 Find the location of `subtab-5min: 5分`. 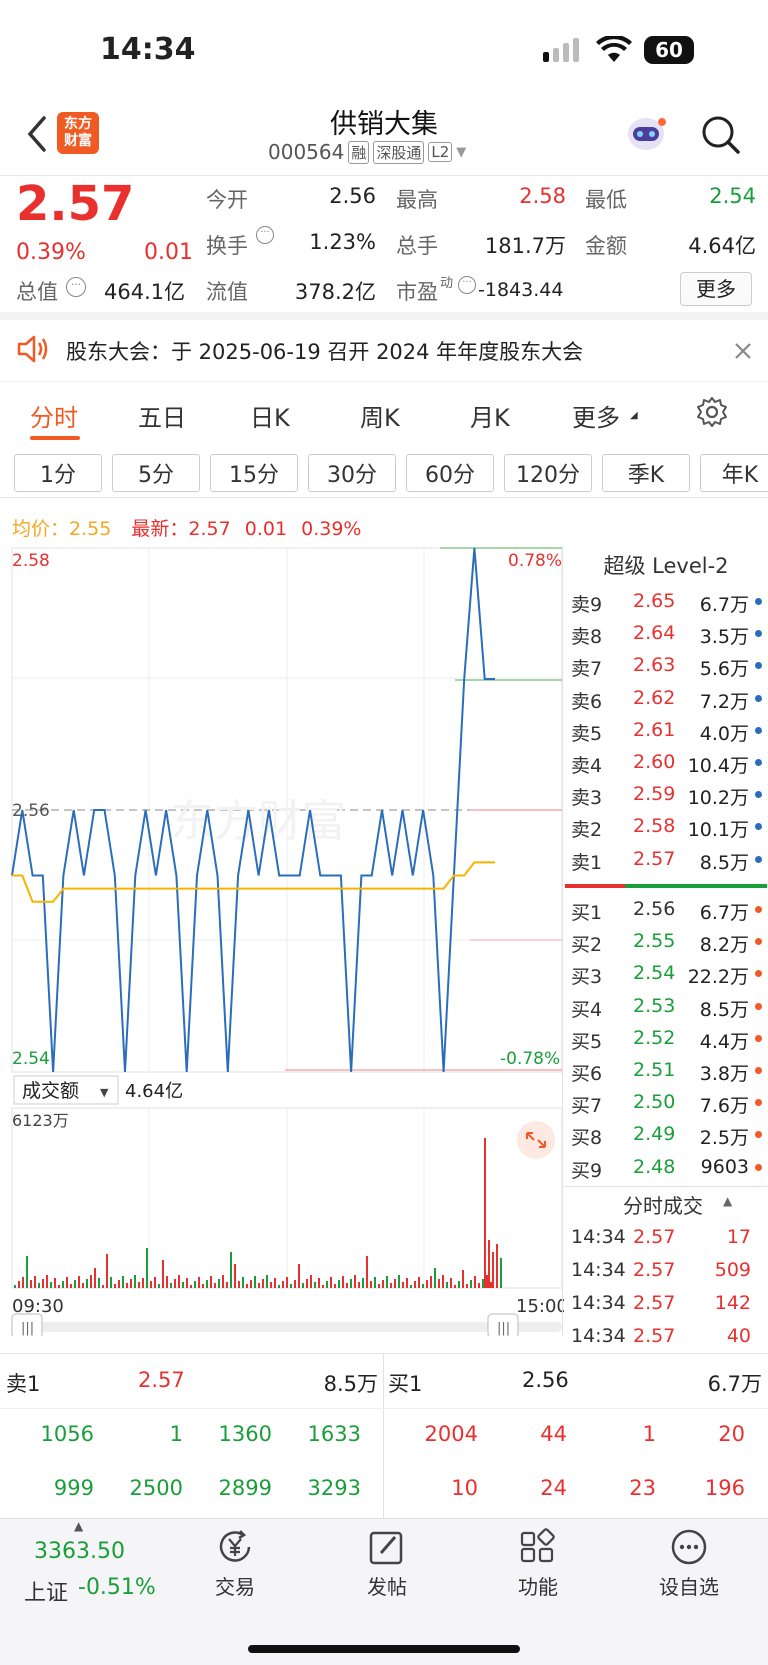

subtab-5min: 5分 is located at coordinates (156, 473).